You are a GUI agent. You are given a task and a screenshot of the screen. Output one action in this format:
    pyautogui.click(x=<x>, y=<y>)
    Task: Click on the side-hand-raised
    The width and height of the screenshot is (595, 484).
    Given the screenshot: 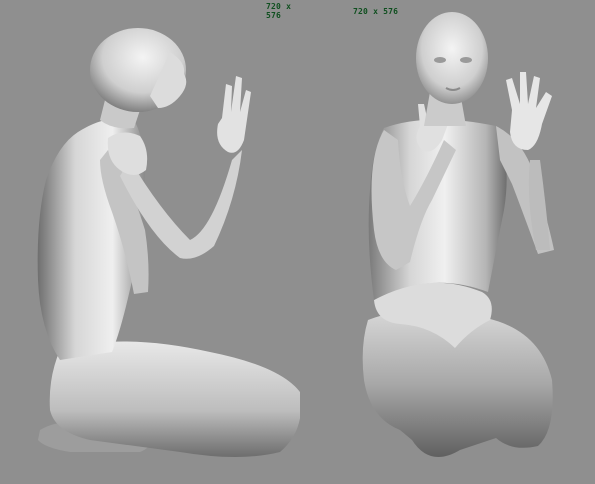 What is the action you would take?
    pyautogui.click(x=234, y=114)
    